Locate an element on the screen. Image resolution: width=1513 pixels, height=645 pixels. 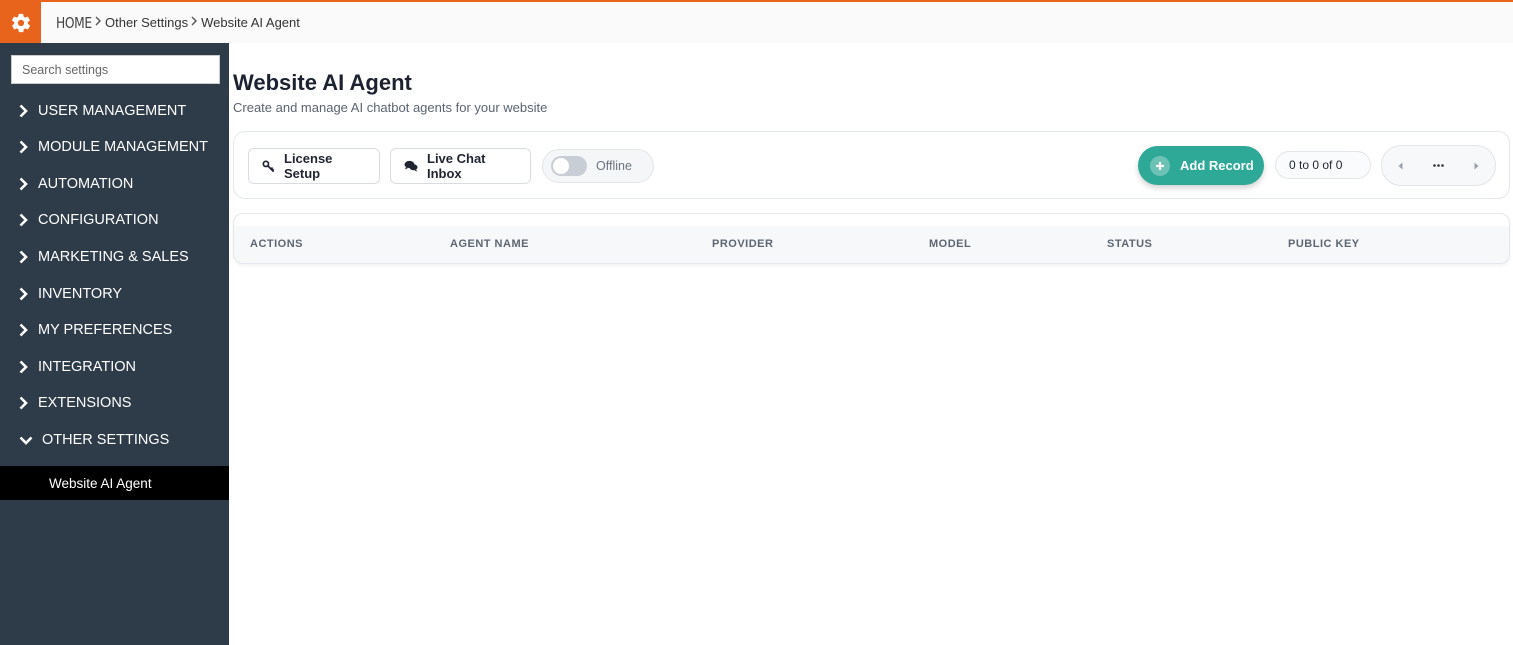
breadcrumb-home: HOME is located at coordinates (74, 23).